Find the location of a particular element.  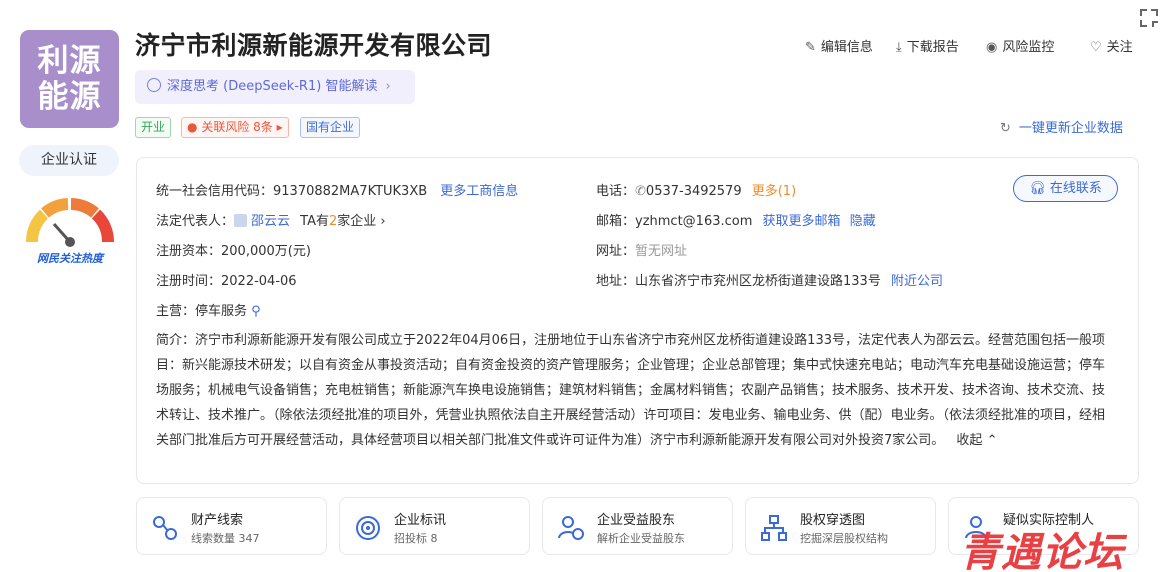

company-name: 济宁市利源新能源开发有限公司 is located at coordinates (314, 45).